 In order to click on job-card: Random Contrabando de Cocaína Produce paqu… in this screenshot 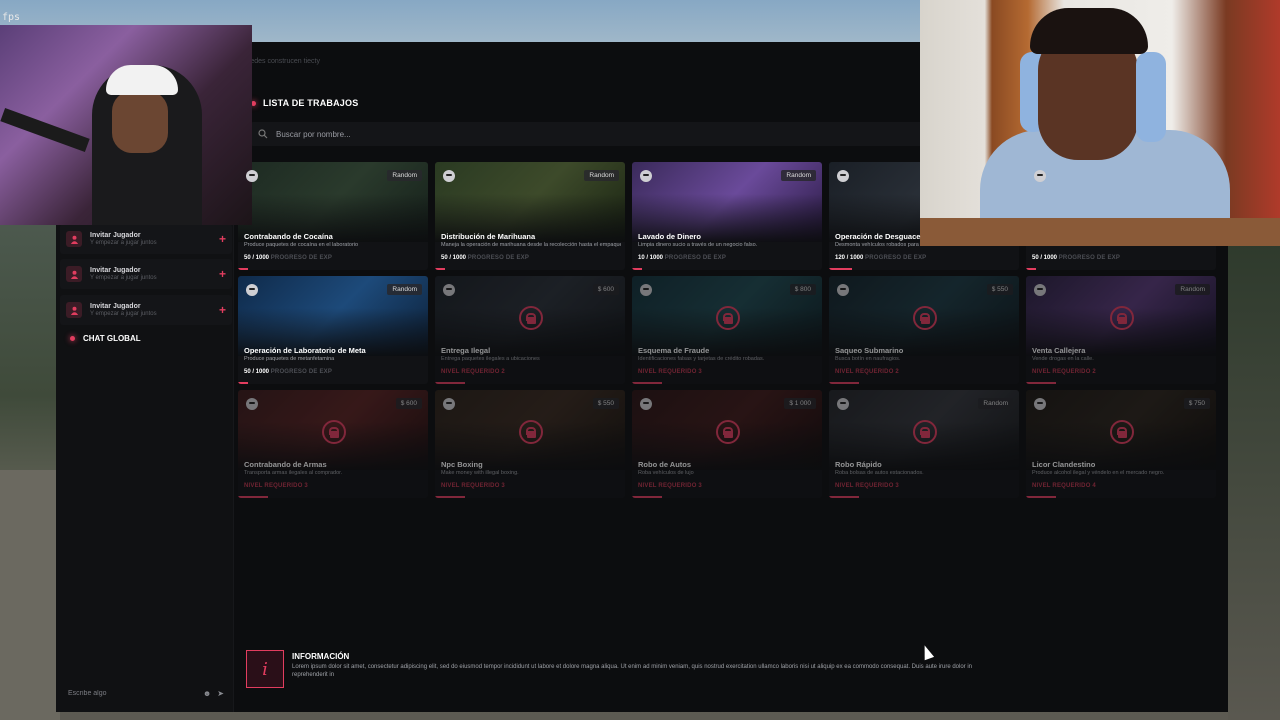, I will do `click(333, 216)`.